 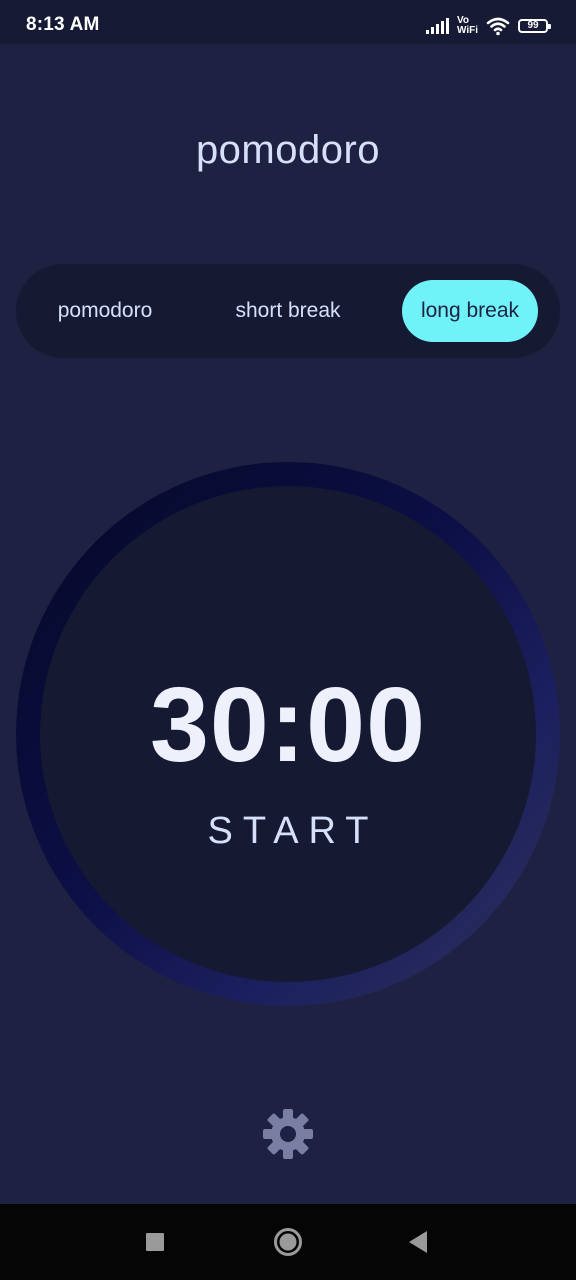 I want to click on tab-short-break: short break, so click(x=288, y=311).